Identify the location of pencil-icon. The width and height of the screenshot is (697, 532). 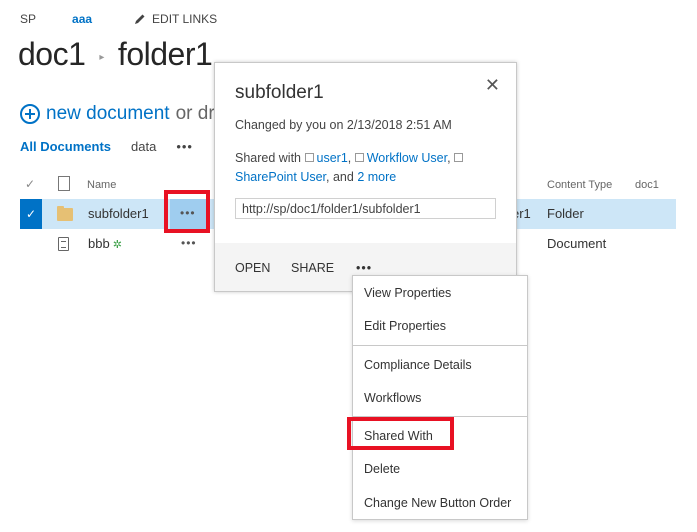
(140, 19).